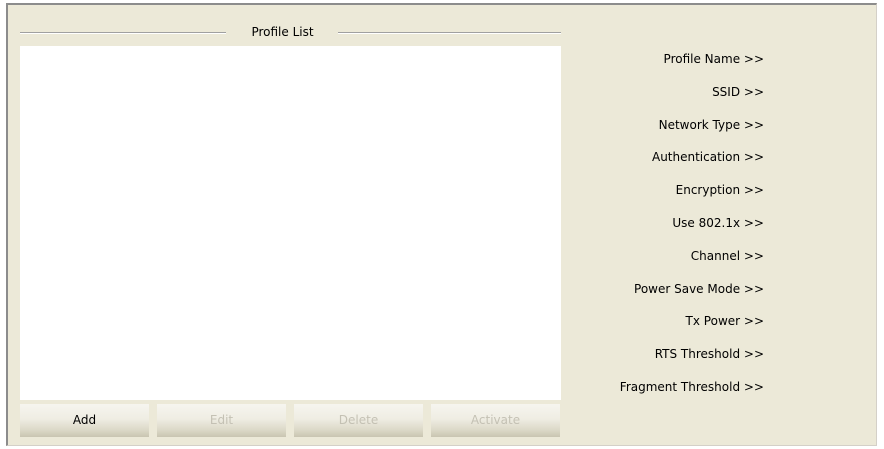 The height and width of the screenshot is (449, 884). Describe the element at coordinates (692, 393) in the screenshot. I see `property-fragment-threshold: Fragment Threshold >>` at that location.